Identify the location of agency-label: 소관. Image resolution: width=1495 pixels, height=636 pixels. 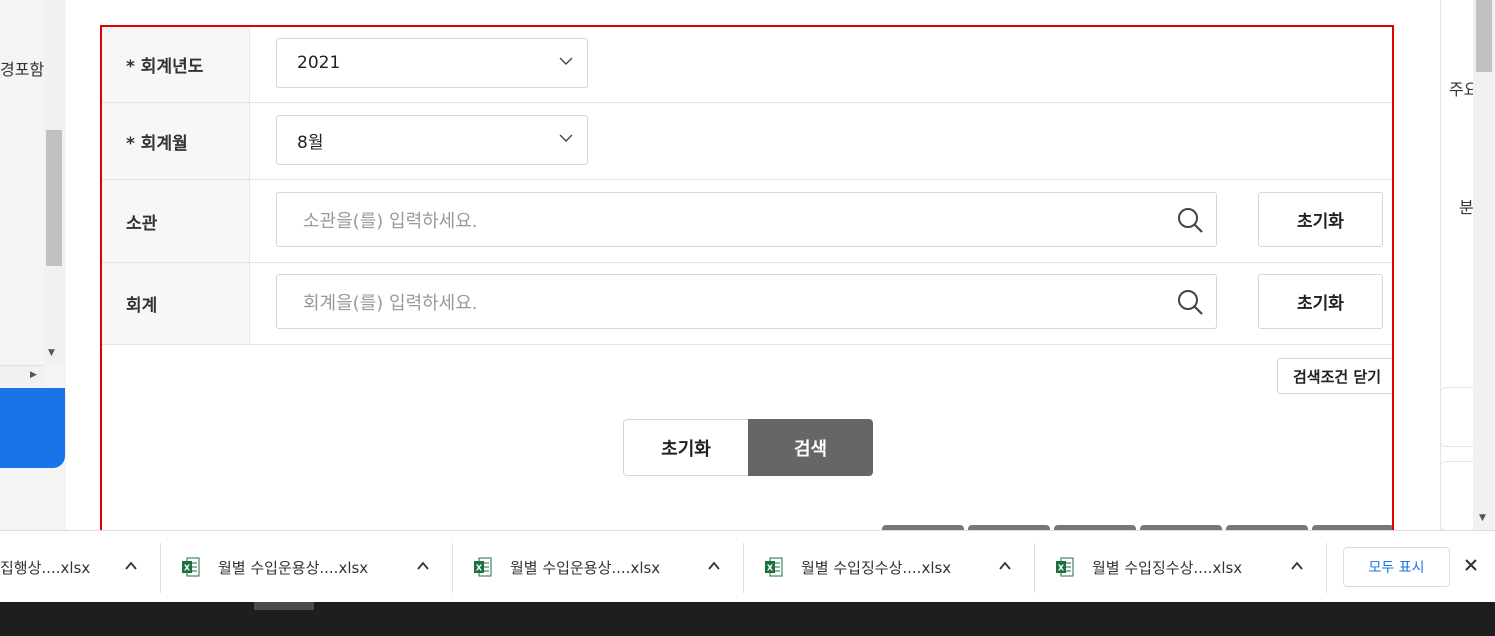
(176, 221).